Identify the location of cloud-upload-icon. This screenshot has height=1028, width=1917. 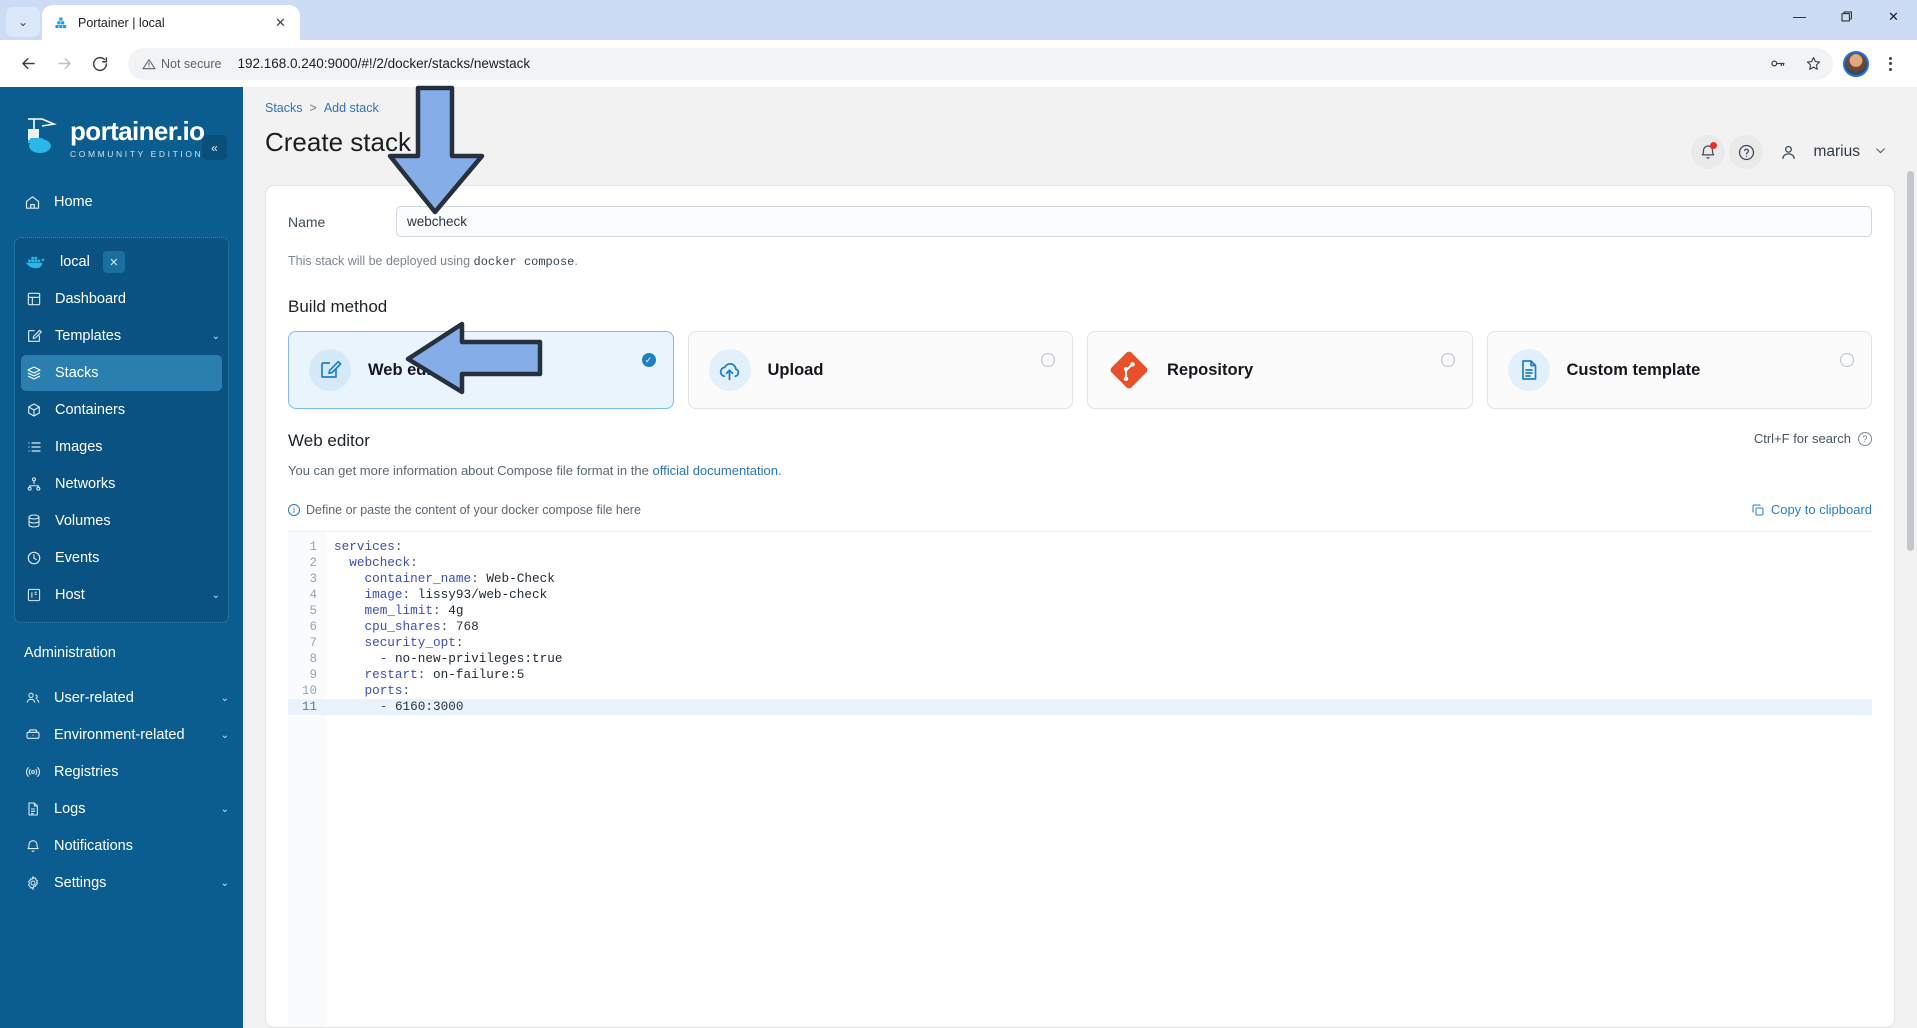
(729, 370).